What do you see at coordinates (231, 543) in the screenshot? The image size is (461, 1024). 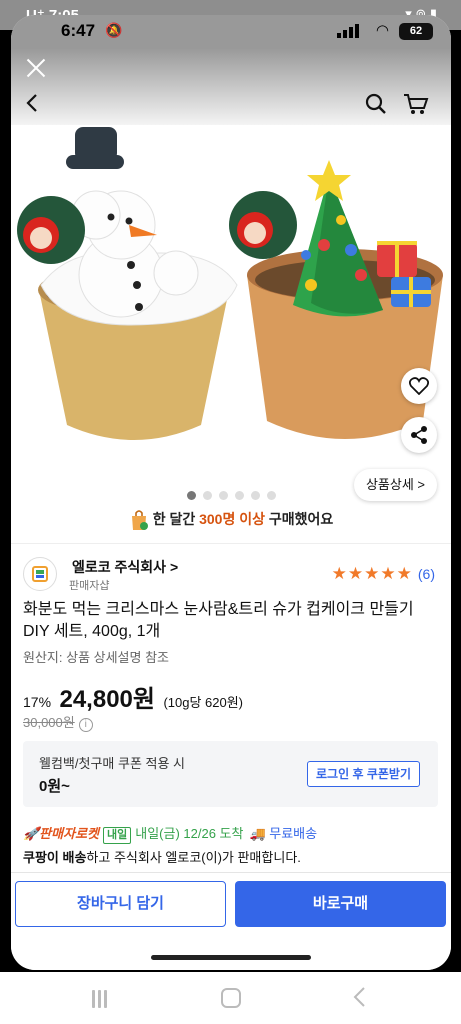 I see `section-divider` at bounding box center [231, 543].